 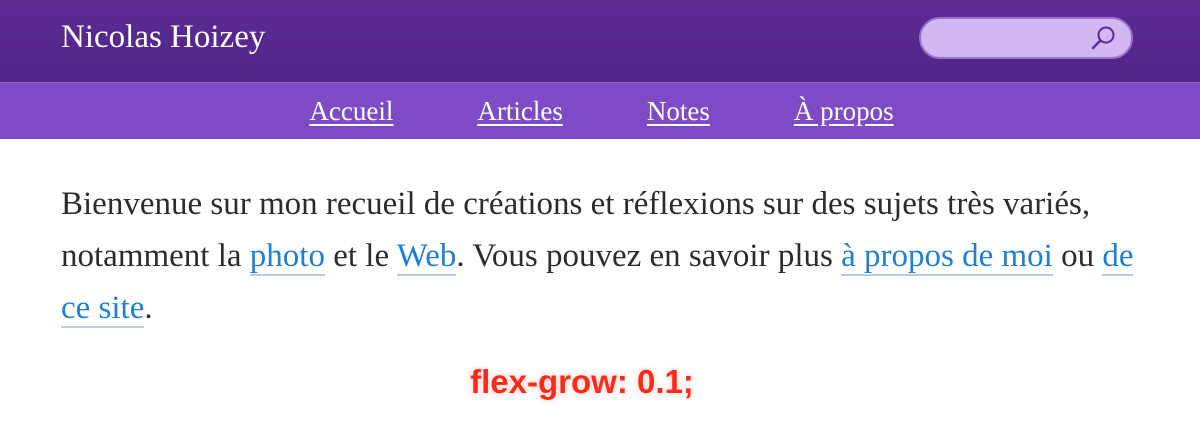 What do you see at coordinates (582, 381) in the screenshot?
I see `css-annotation: flex-grow: 0.1;` at bounding box center [582, 381].